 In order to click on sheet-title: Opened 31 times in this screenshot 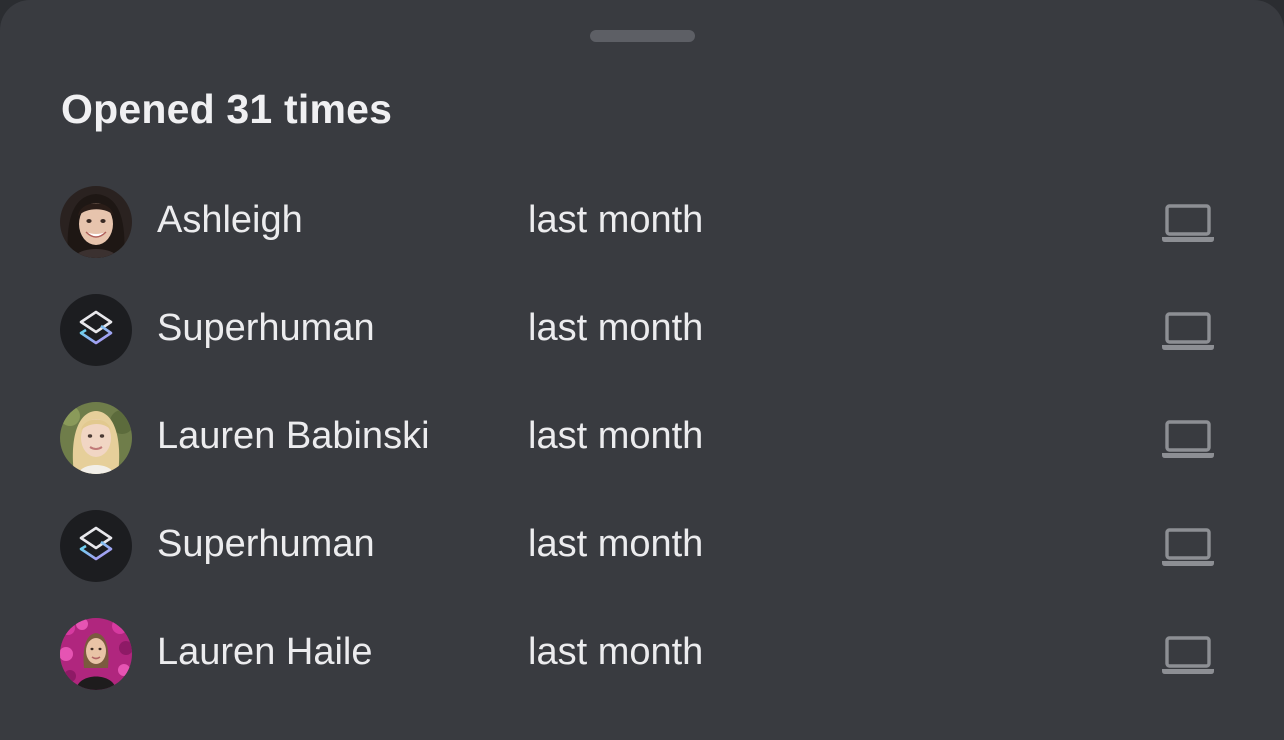, I will do `click(227, 109)`.